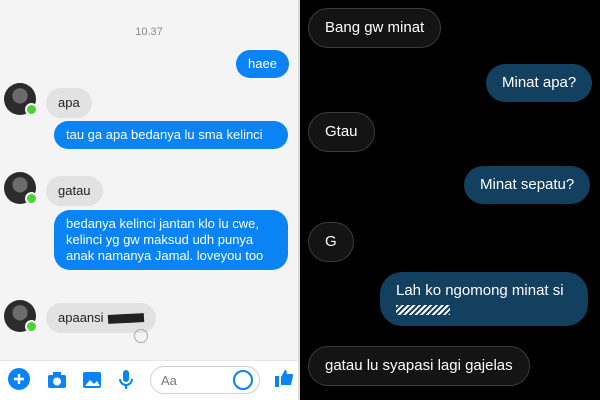  What do you see at coordinates (331, 242) in the screenshot?
I see `message-bubble-incoming: G` at bounding box center [331, 242].